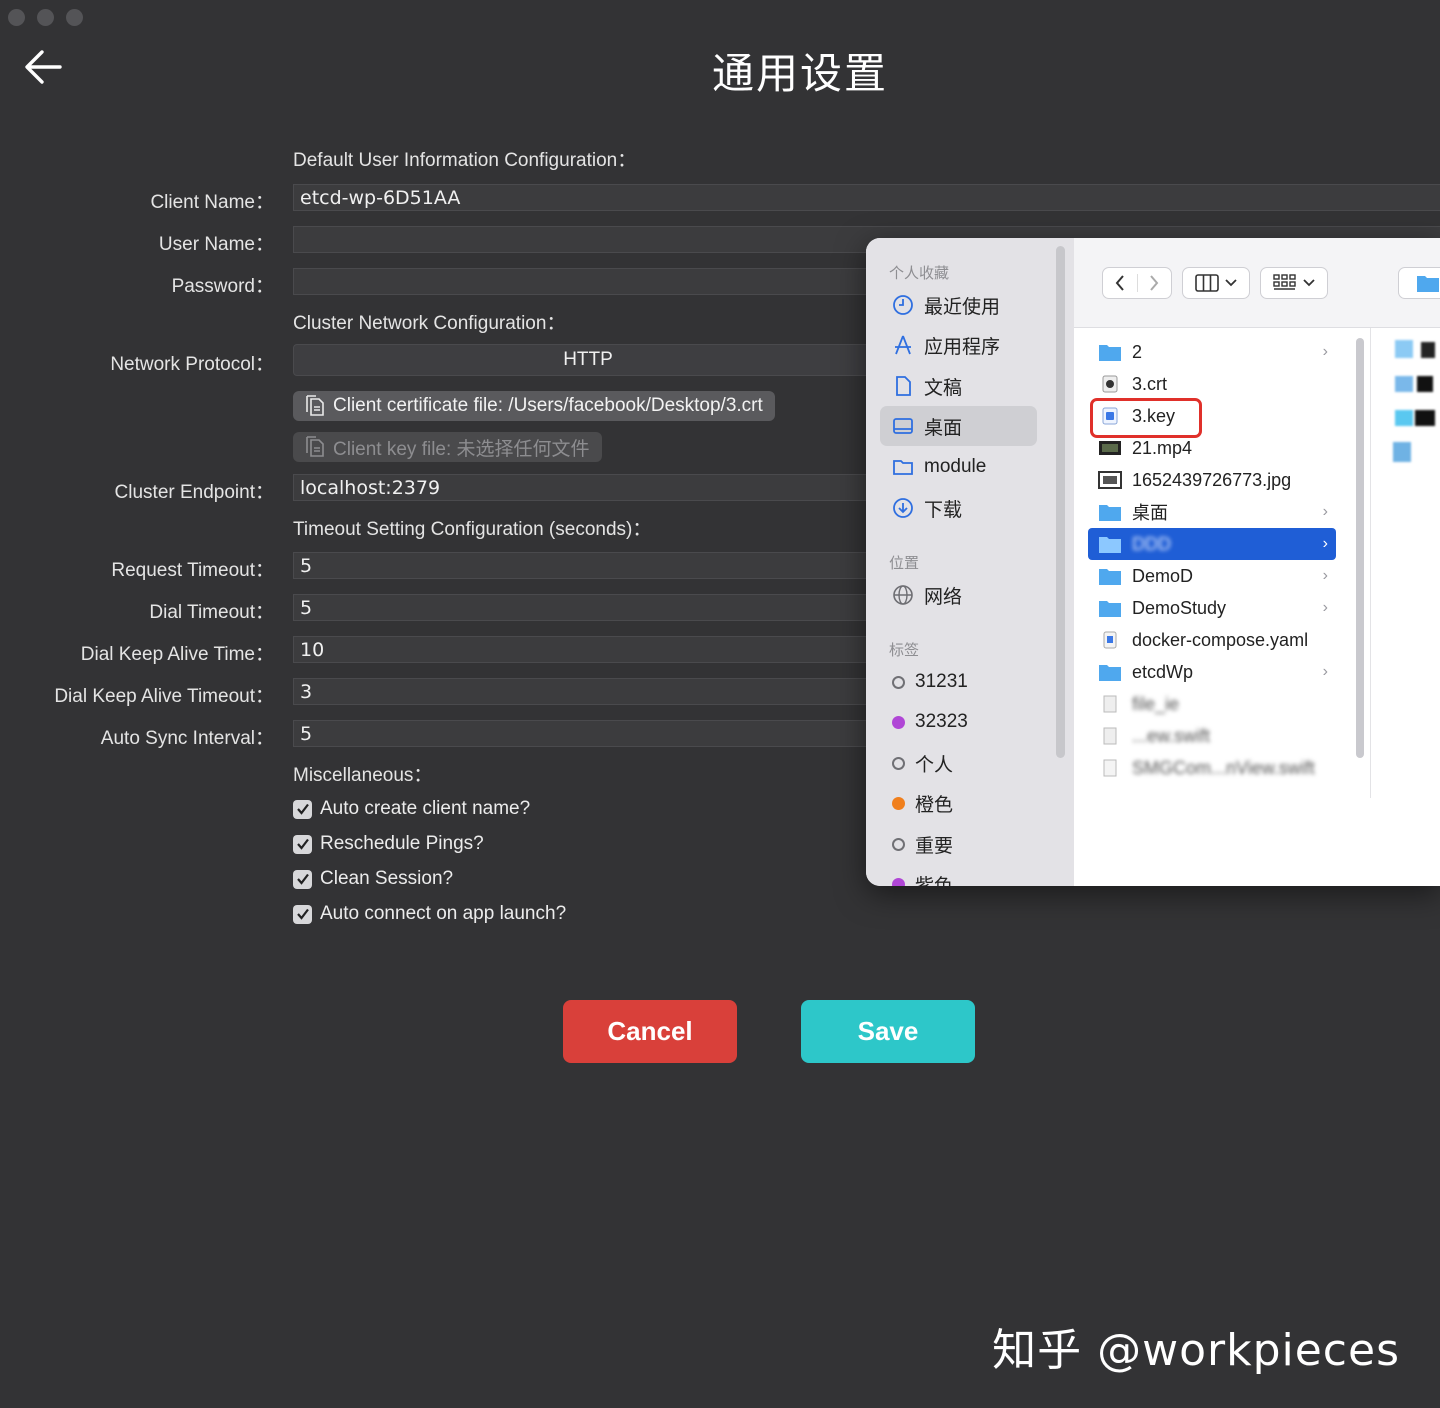  I want to click on sidebar-item-documents: 文稿, so click(958, 386).